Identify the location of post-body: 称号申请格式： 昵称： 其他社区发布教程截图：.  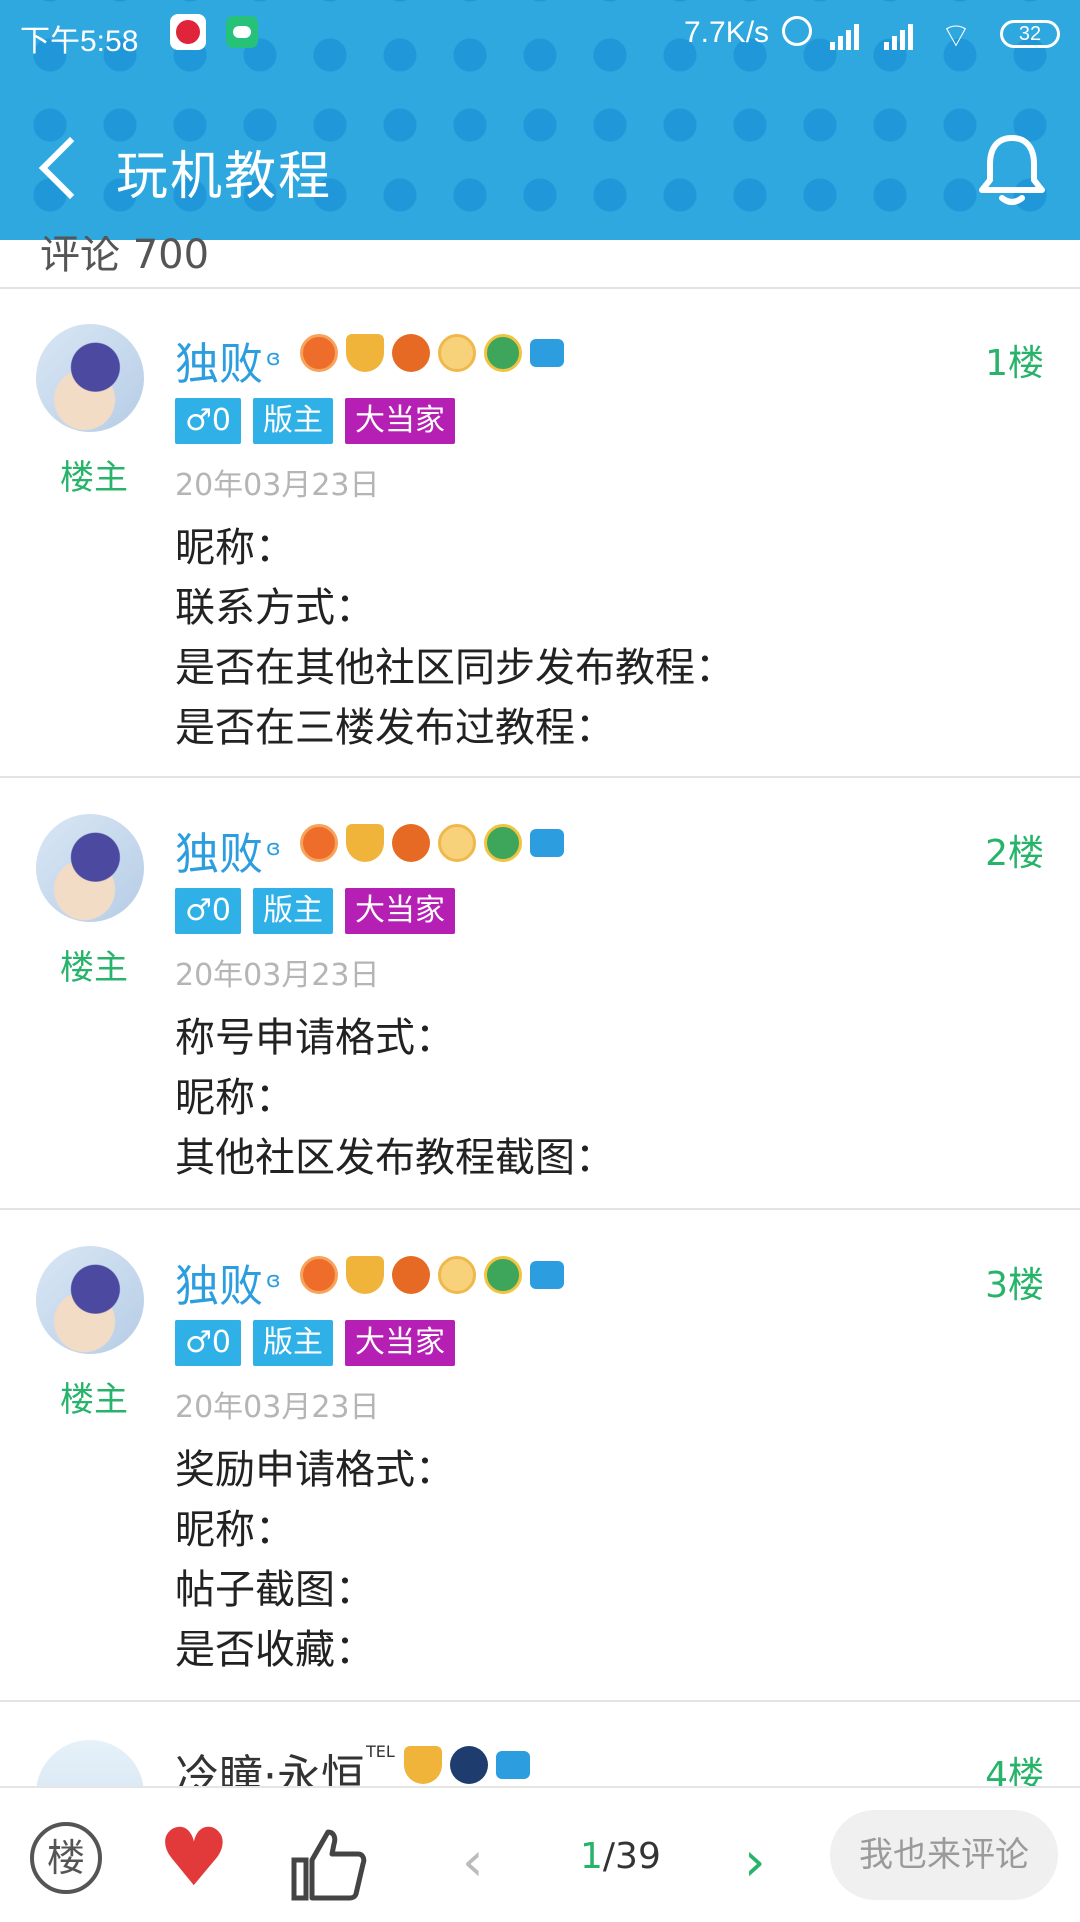
(395, 1098).